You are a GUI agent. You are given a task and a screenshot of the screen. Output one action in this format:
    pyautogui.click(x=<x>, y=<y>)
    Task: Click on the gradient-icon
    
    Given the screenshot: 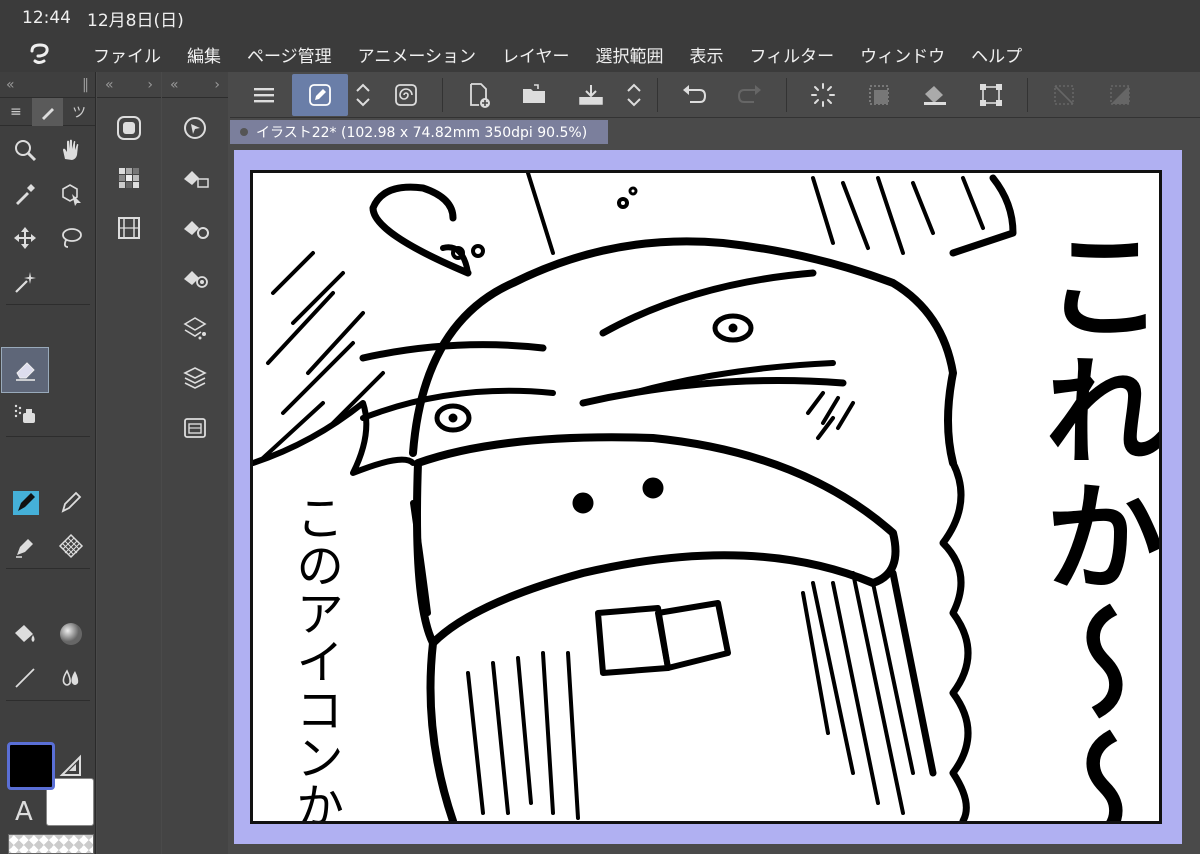 What is the action you would take?
    pyautogui.click(x=71, y=634)
    